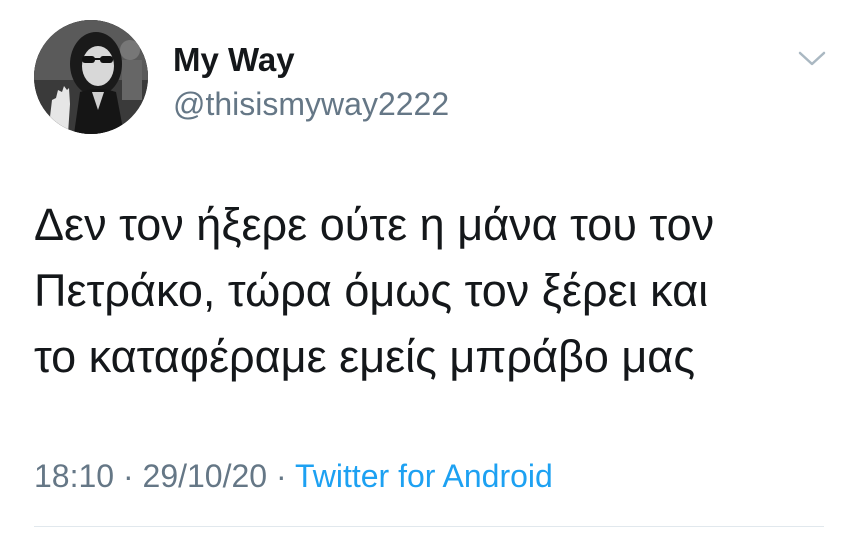 The width and height of the screenshot is (860, 546). I want to click on author-display-name: My Way, so click(234, 60).